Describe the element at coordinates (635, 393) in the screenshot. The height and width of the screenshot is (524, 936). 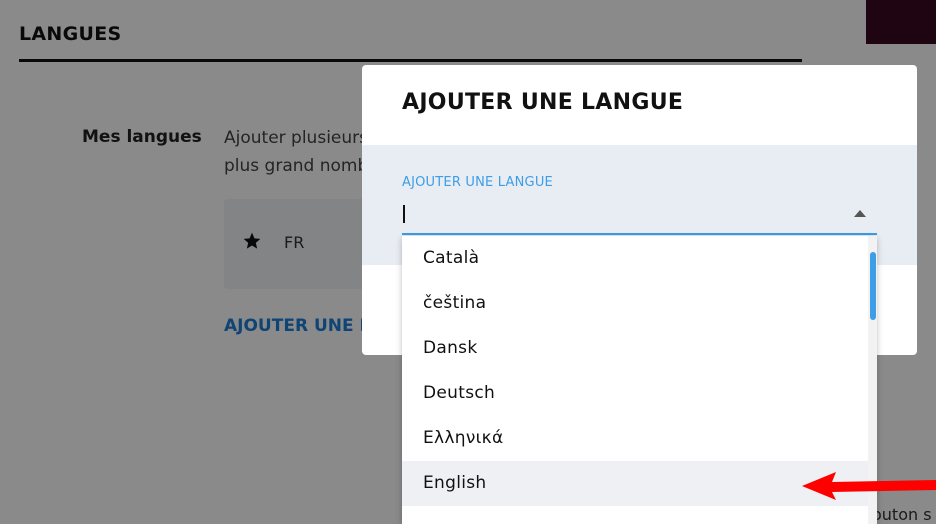
I see `option-deutsch: Deutsch` at that location.